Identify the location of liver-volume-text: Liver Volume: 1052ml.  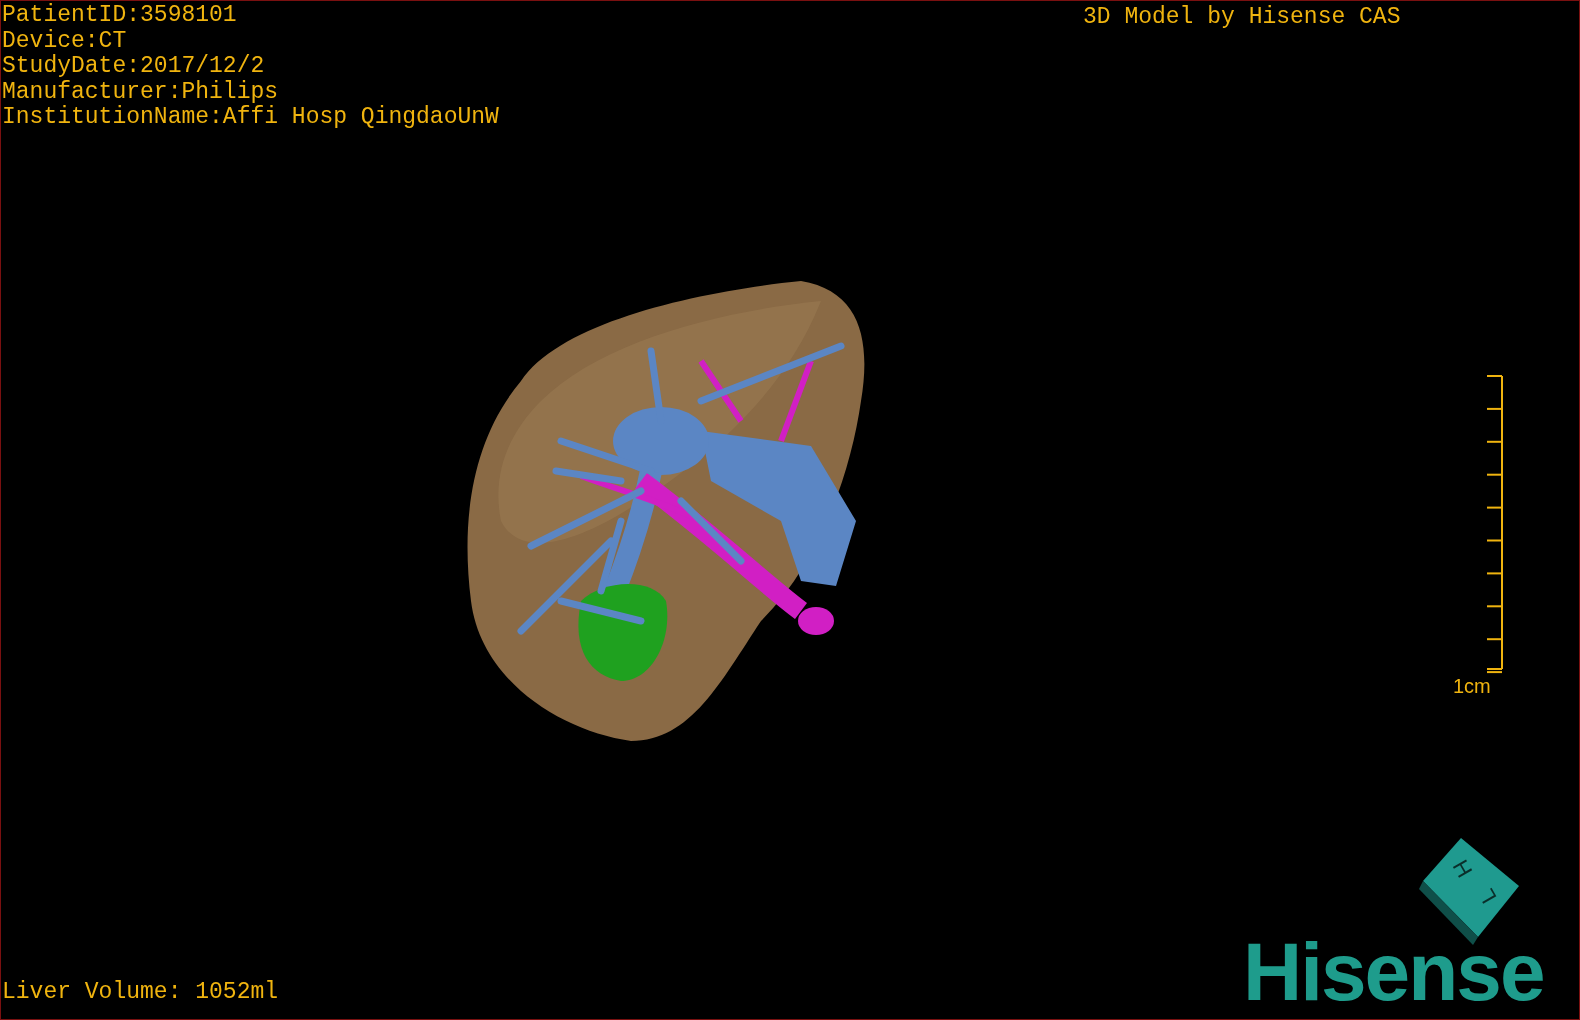
(140, 992).